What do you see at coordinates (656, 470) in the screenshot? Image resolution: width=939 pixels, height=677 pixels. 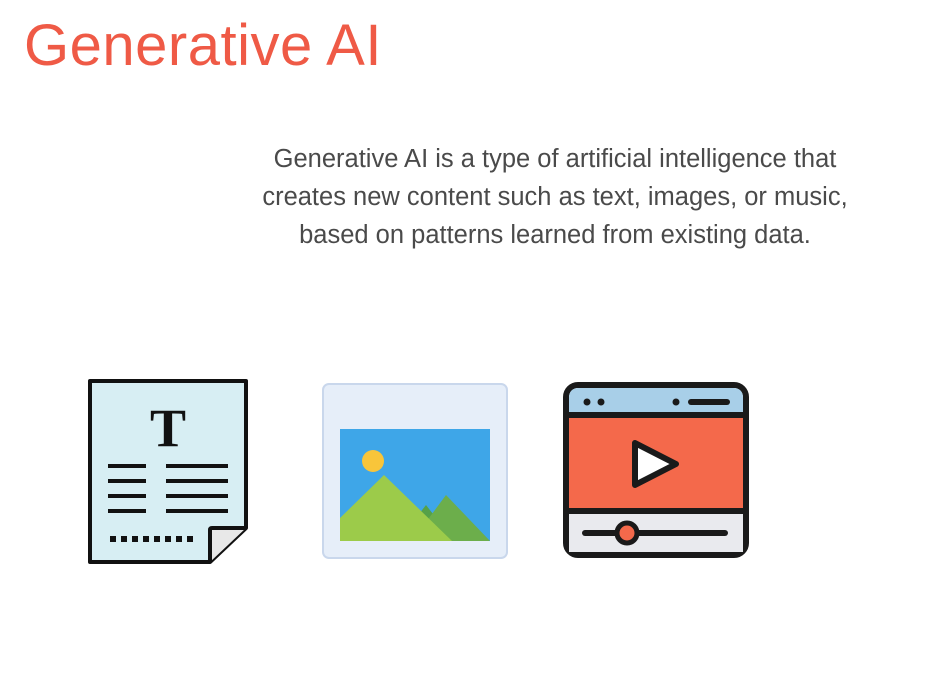 I see `video-player-icon` at bounding box center [656, 470].